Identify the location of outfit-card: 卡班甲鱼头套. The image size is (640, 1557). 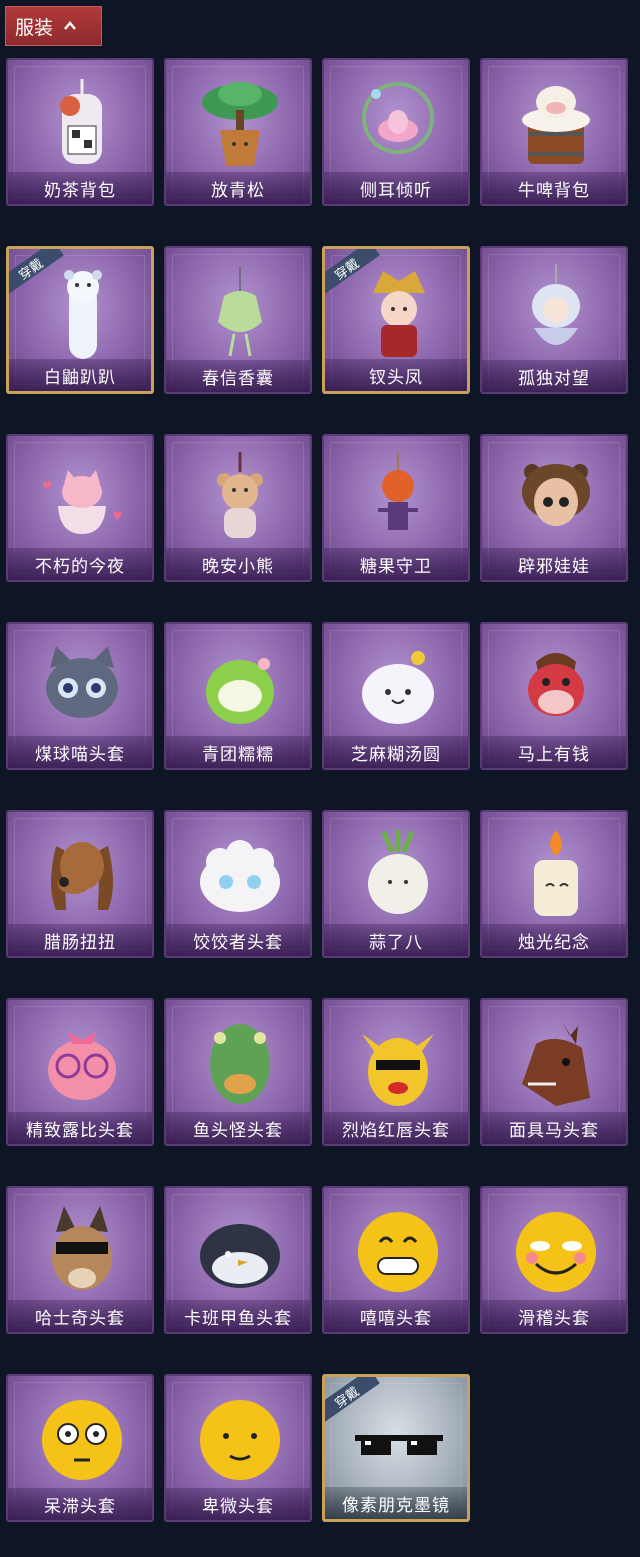
(238, 1260).